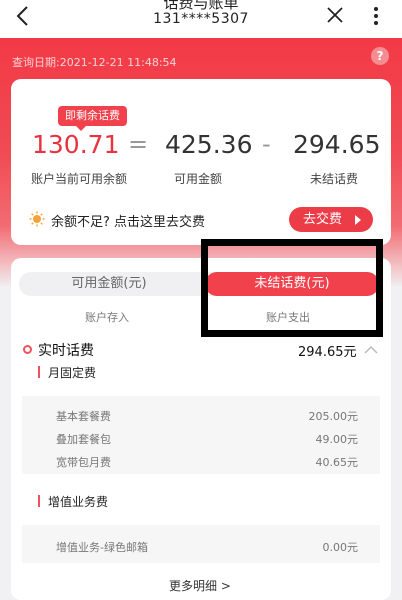 The width and height of the screenshot is (402, 600). I want to click on chevron-up-icon, so click(371, 350).